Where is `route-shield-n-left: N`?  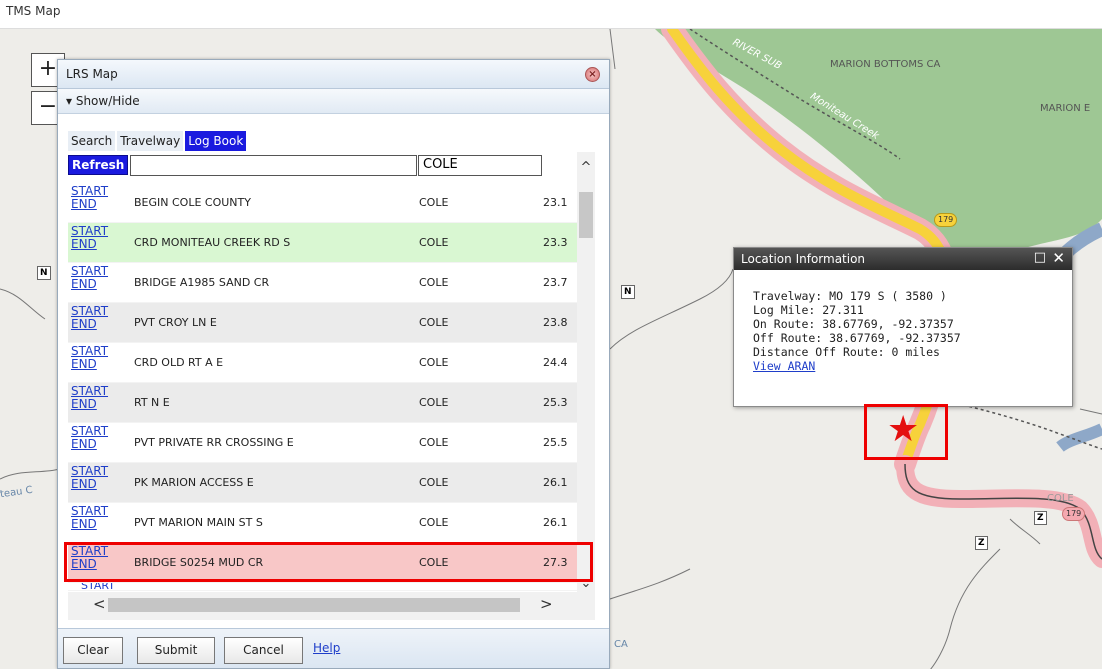
route-shield-n-left: N is located at coordinates (44, 273).